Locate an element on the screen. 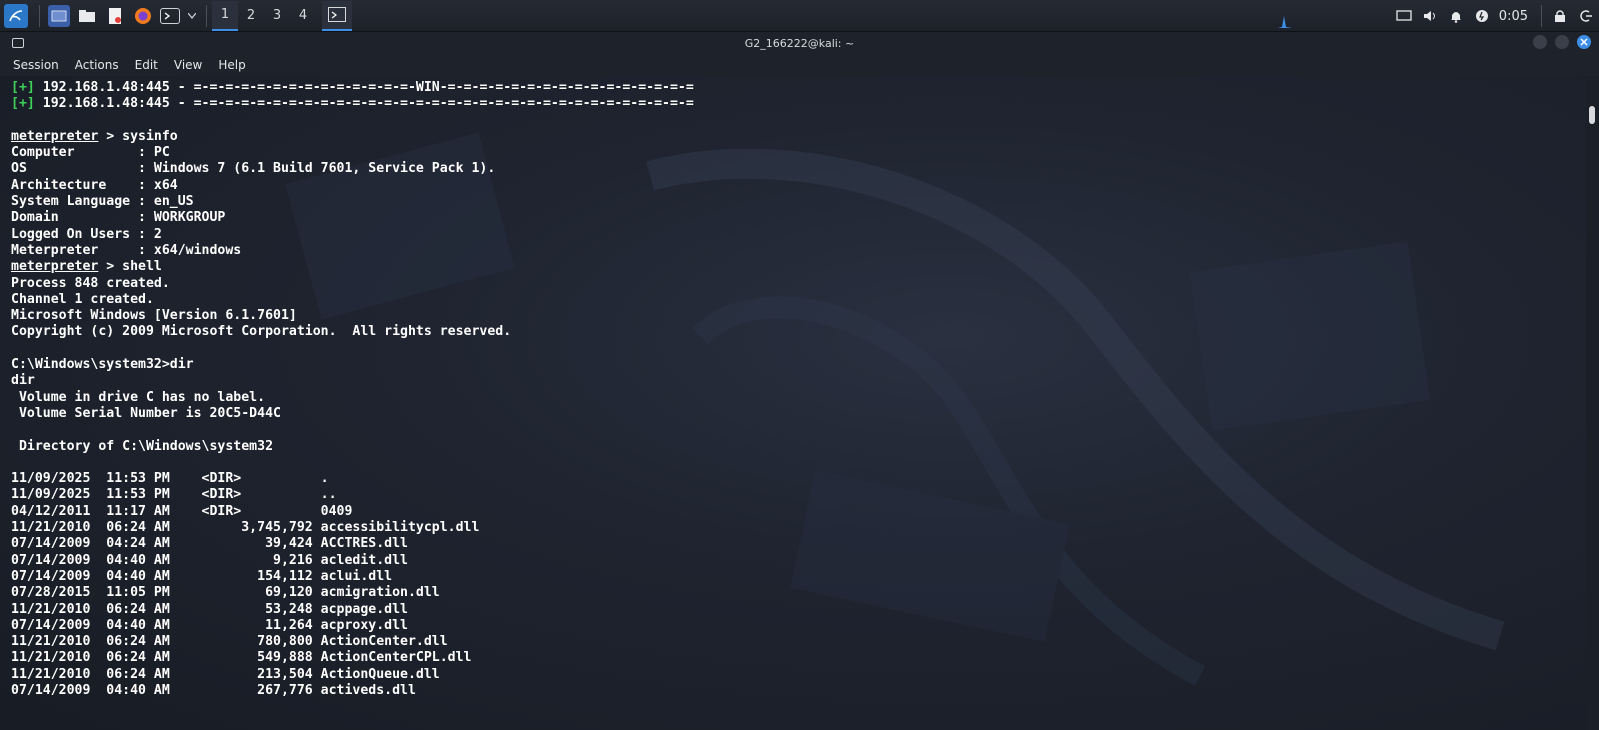 This screenshot has height=730, width=1599. terminal-line-text: Microsoft Windows [Version 6.1.7601] is located at coordinates (154, 316).